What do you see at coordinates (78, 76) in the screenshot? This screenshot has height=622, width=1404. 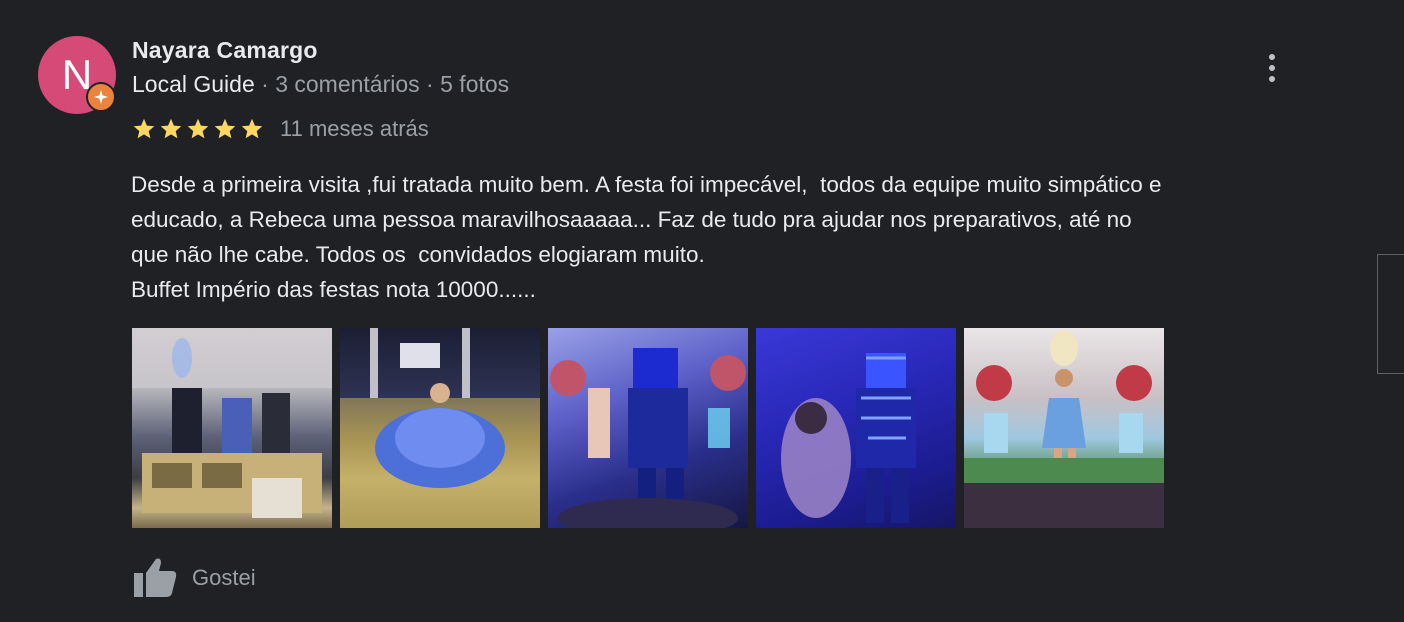 I see `reviewer-avatar: N` at bounding box center [78, 76].